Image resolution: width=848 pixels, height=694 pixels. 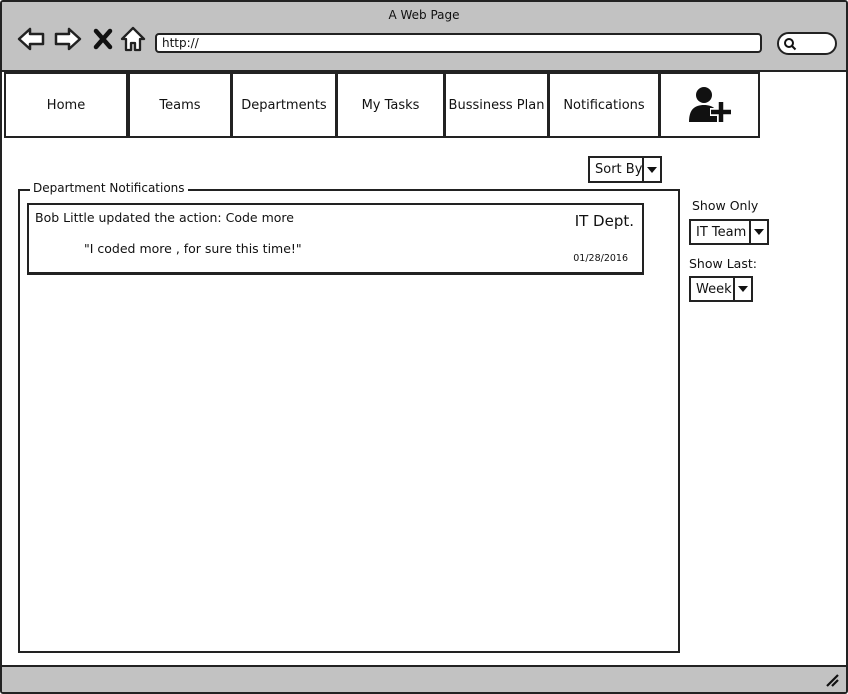 I want to click on search-icon, so click(x=790, y=44).